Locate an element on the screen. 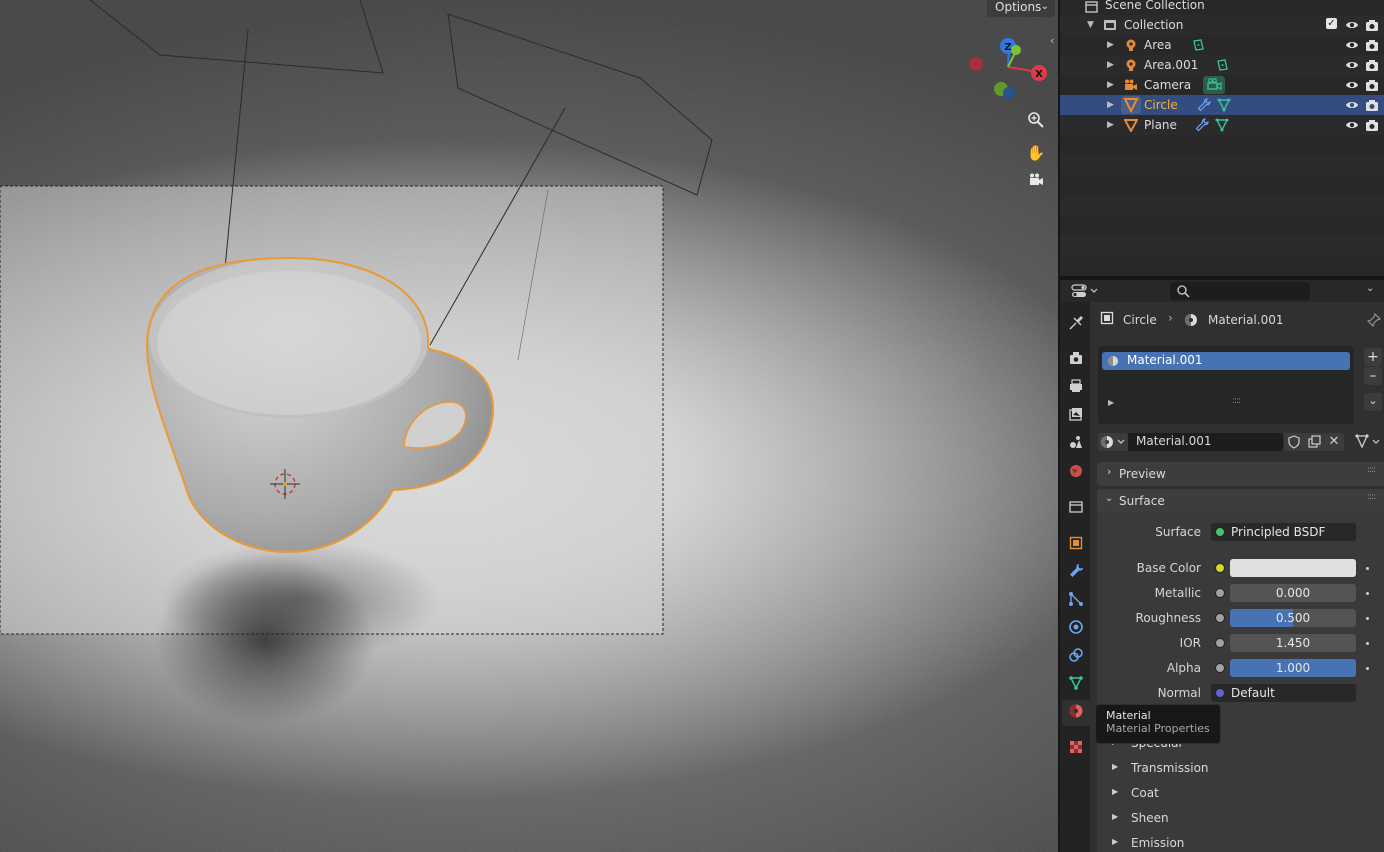 The height and width of the screenshot is (852, 1384). chevron-down-icon: ⌄ is located at coordinates (1370, 288).